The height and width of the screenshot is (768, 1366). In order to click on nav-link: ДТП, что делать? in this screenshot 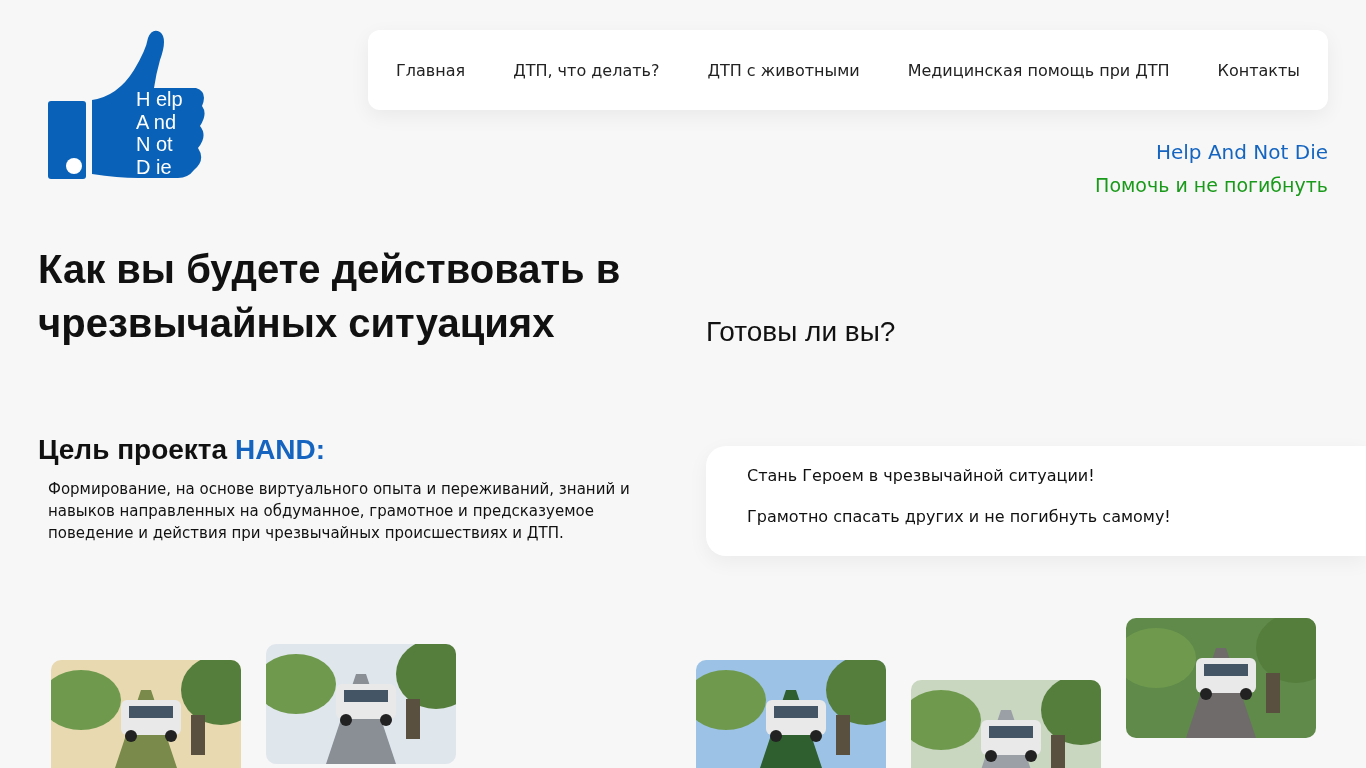, I will do `click(586, 70)`.